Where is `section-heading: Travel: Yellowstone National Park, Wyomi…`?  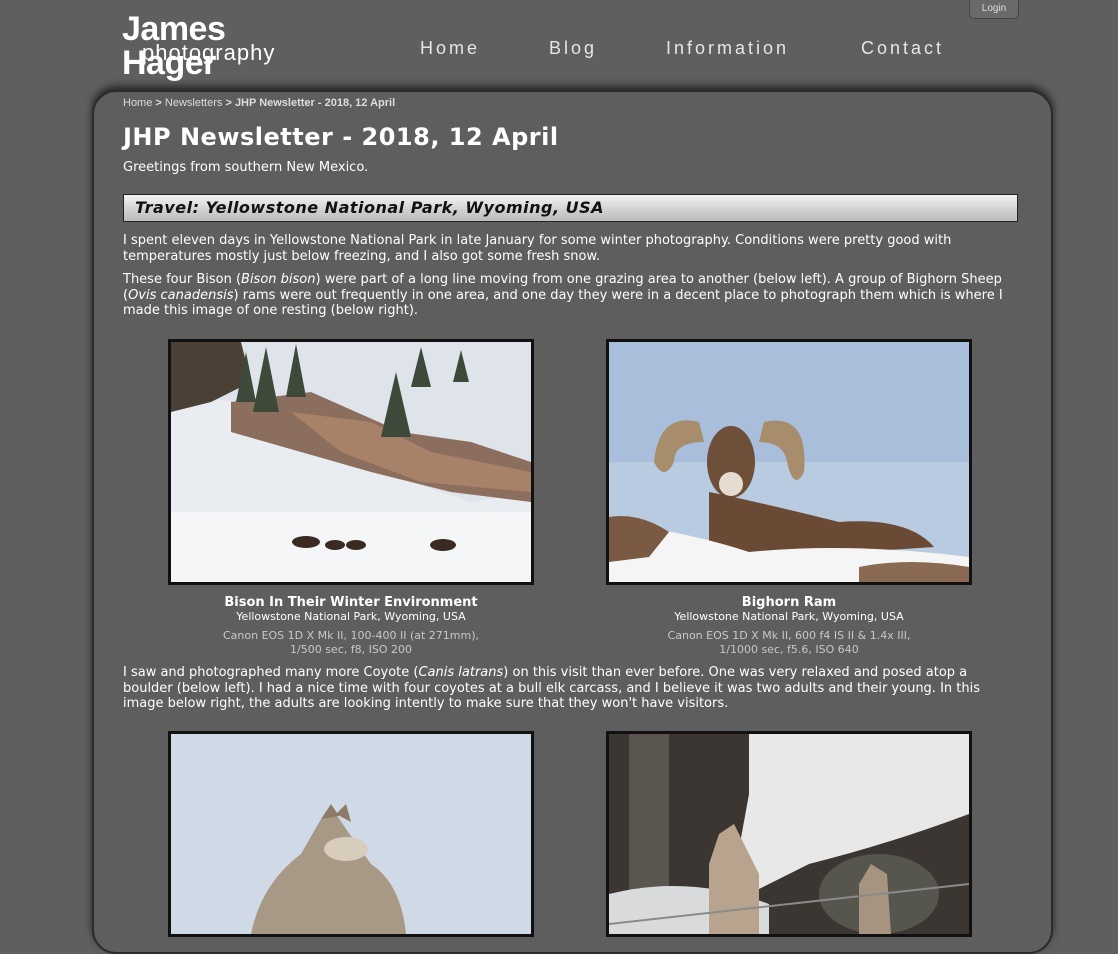
section-heading: Travel: Yellowstone National Park, Wyomi… is located at coordinates (570, 208).